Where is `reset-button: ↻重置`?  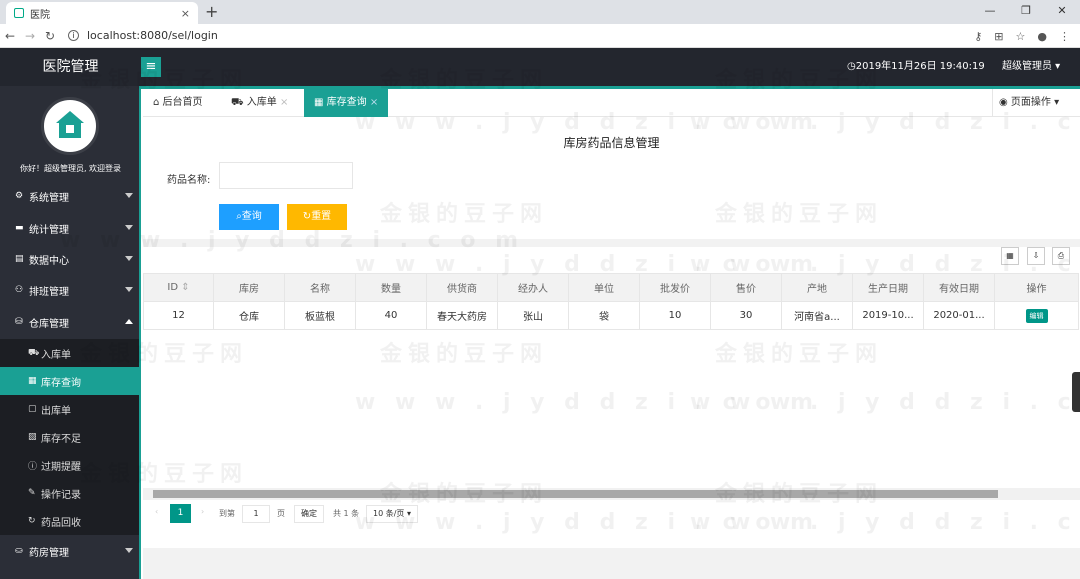
reset-button: ↻重置 is located at coordinates (317, 217).